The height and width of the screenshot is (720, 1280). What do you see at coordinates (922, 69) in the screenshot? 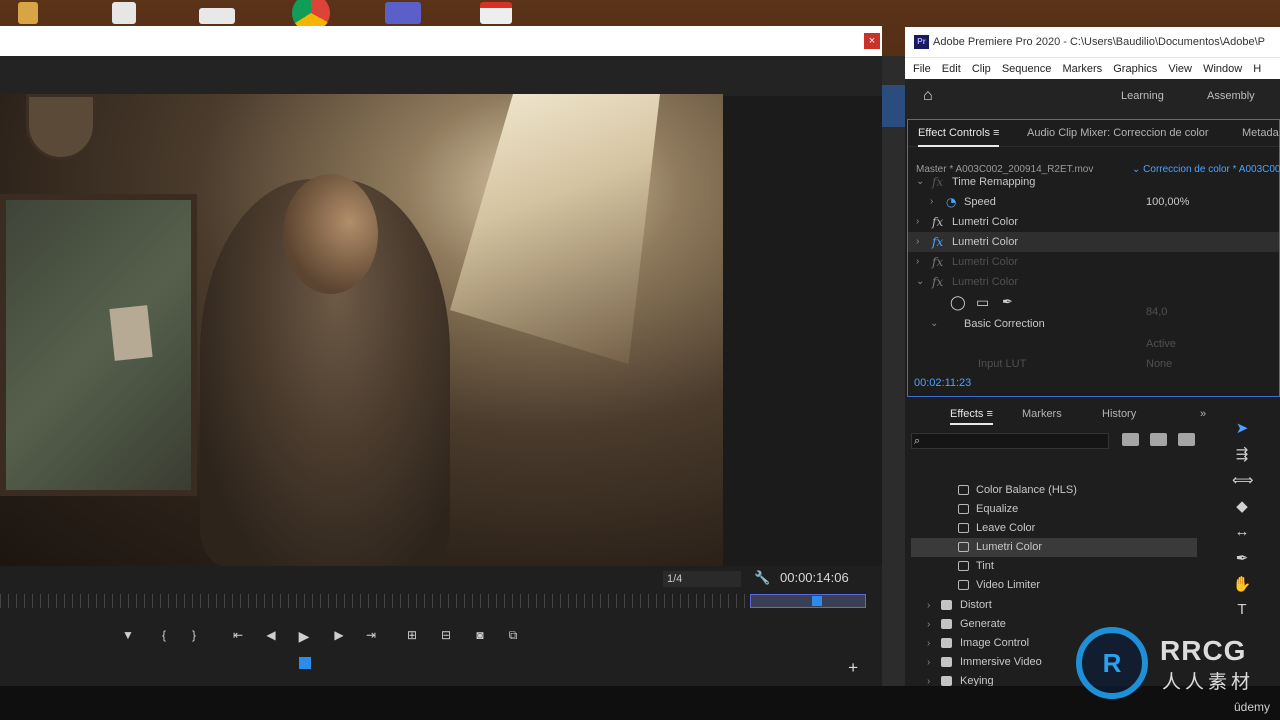
I see `menu-file: File` at bounding box center [922, 69].